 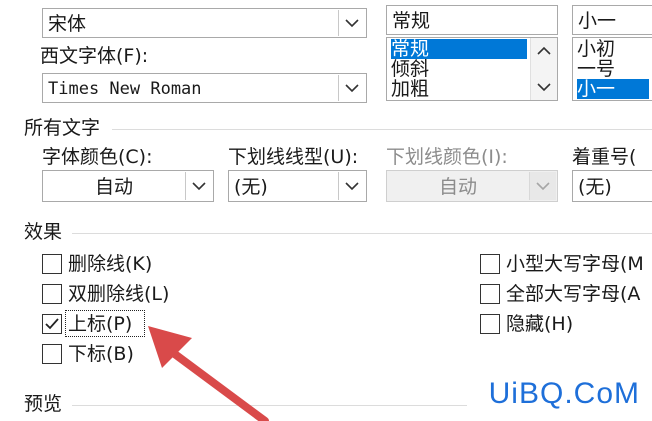 I want to click on font-color-label: 字体颜色(C):, so click(x=97, y=157).